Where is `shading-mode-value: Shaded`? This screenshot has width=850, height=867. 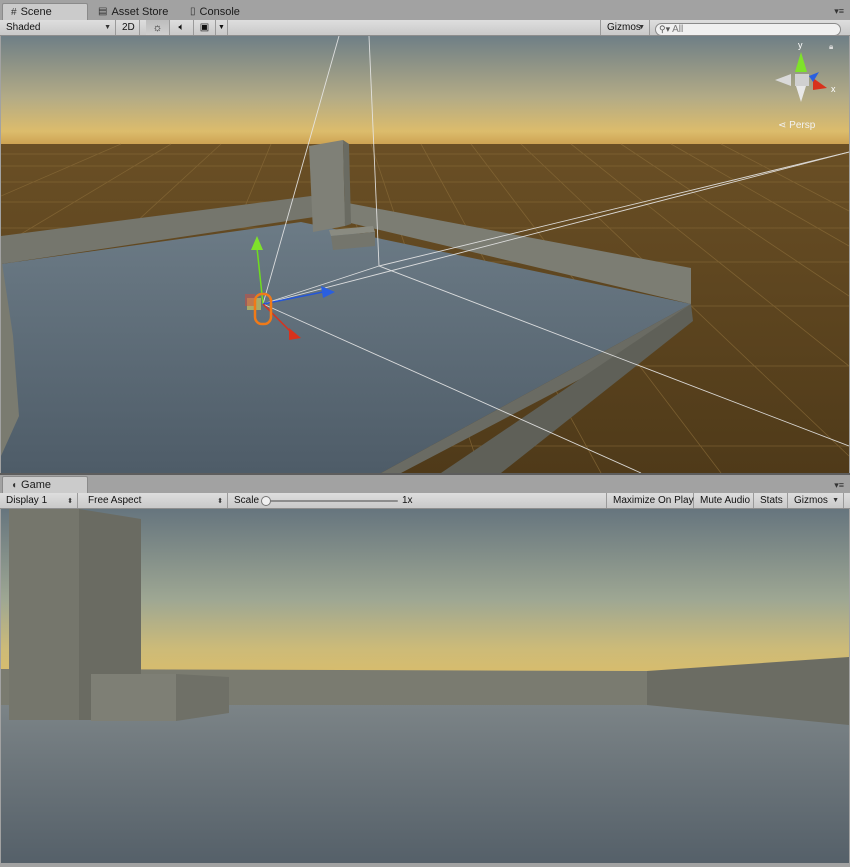 shading-mode-value: Shaded is located at coordinates (23, 27).